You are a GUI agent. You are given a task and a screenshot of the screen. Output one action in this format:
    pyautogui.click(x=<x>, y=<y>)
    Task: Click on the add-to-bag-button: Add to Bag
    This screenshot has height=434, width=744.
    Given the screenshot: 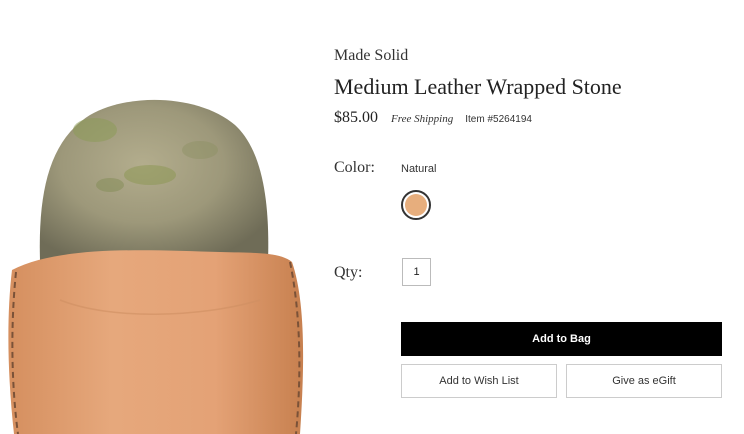 What is the action you would take?
    pyautogui.click(x=561, y=339)
    